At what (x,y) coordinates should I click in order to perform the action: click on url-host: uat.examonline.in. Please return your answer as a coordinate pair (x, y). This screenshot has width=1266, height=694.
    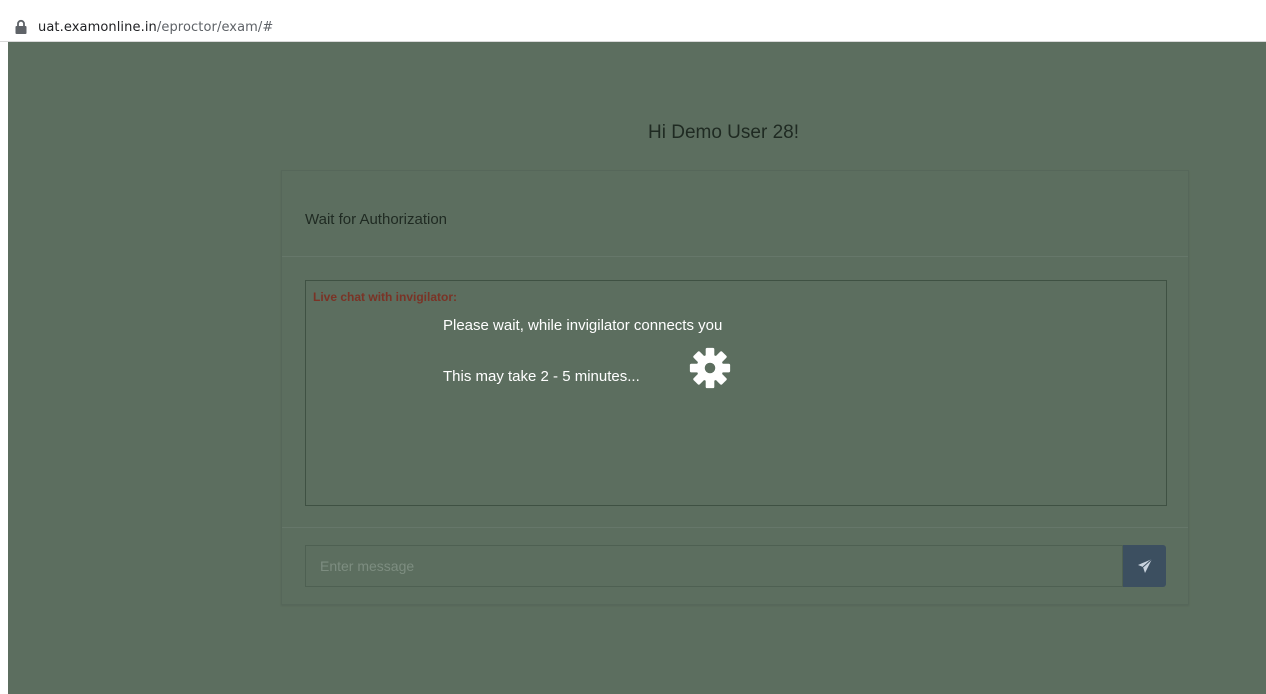
    Looking at the image, I should click on (97, 27).